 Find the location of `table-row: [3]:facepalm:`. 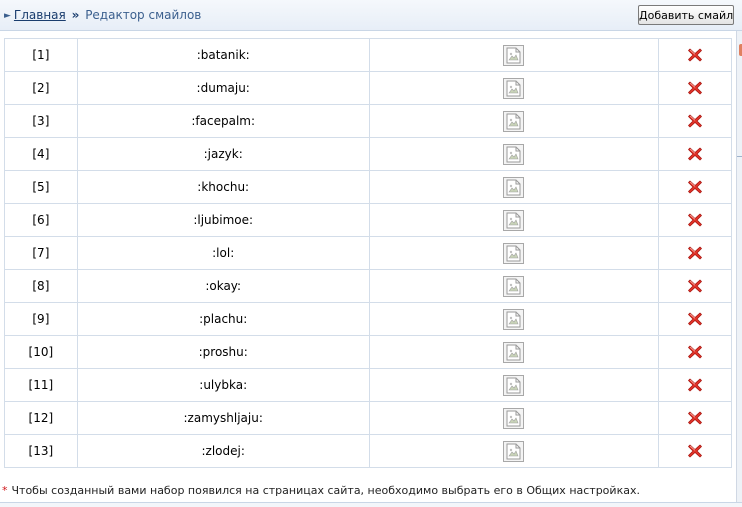

table-row: [3]:facepalm: is located at coordinates (368, 121).